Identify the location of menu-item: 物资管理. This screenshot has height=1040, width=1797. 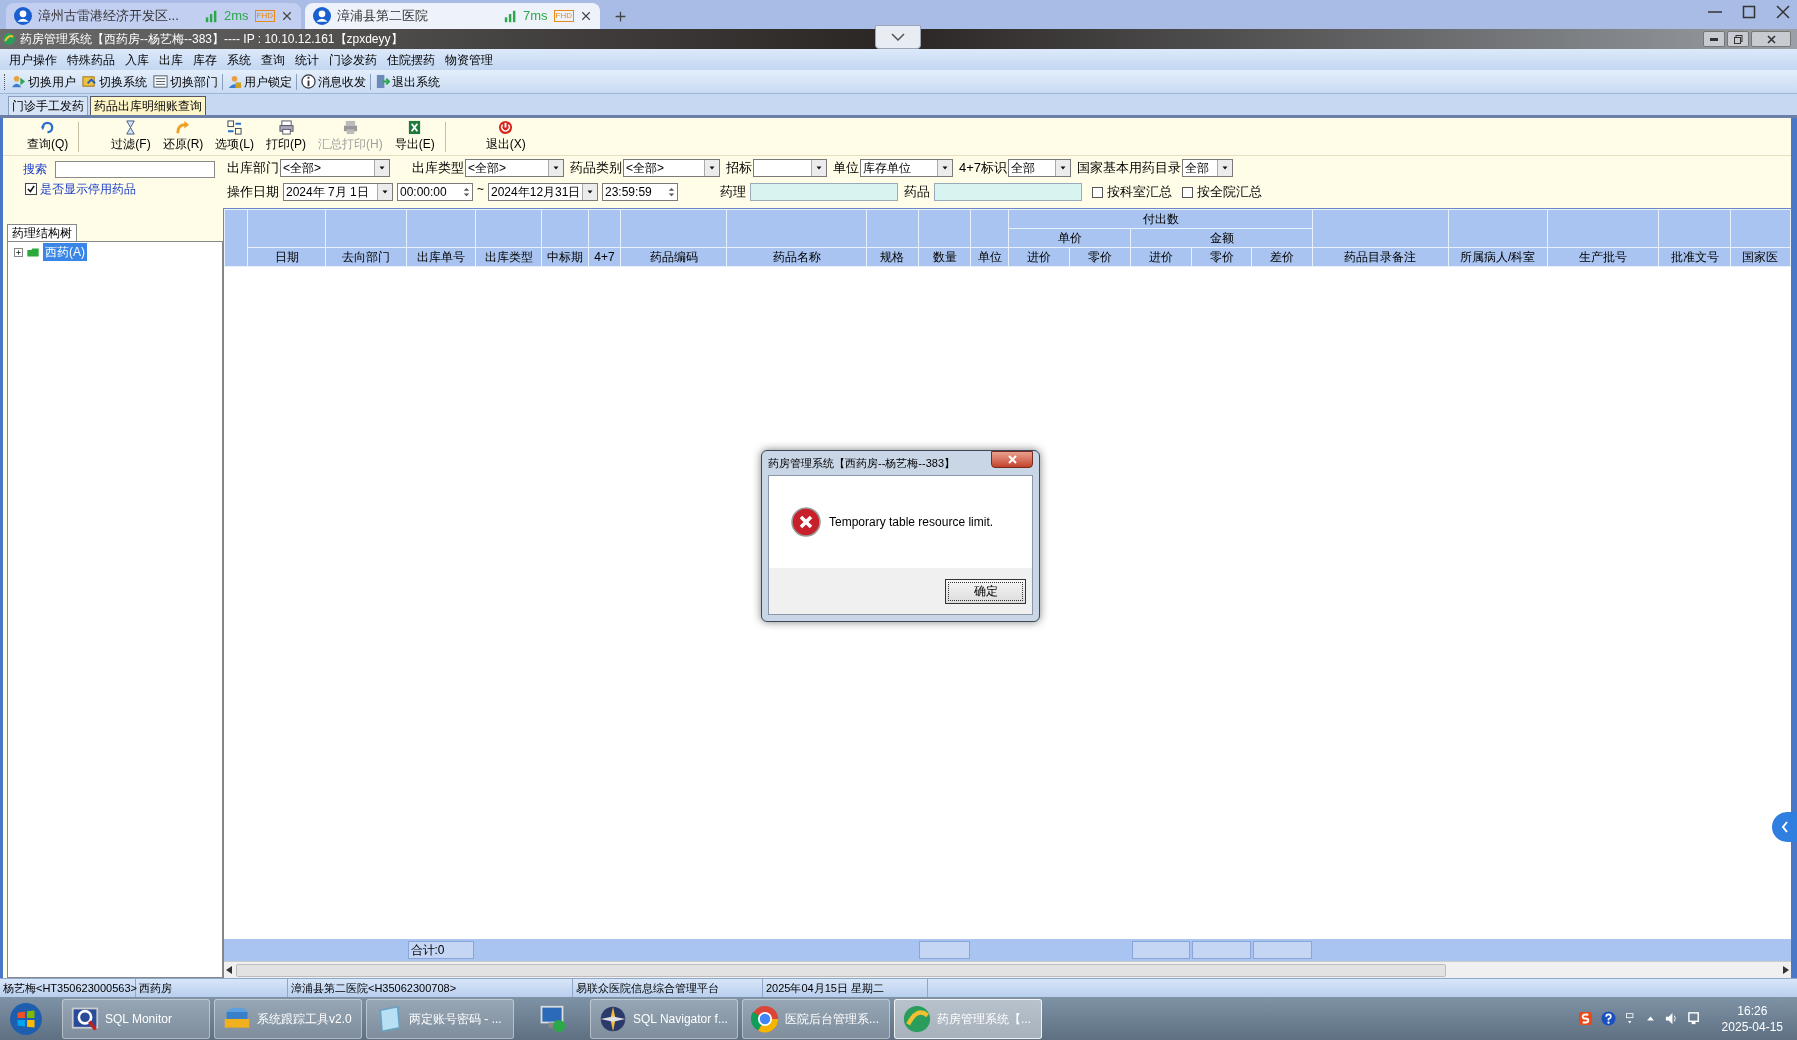
(469, 59).